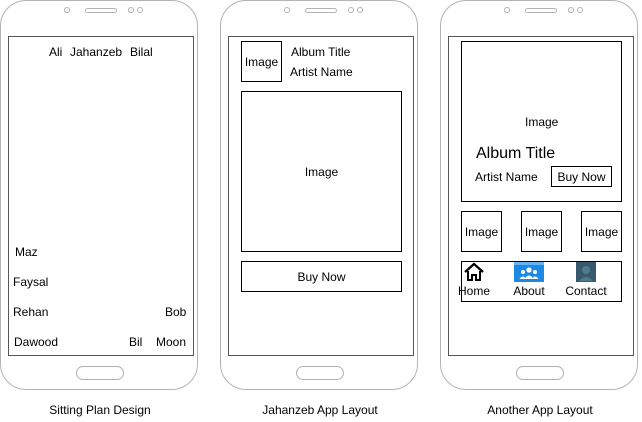 The width and height of the screenshot is (642, 422). I want to click on nav-item-about: About, so click(529, 279).